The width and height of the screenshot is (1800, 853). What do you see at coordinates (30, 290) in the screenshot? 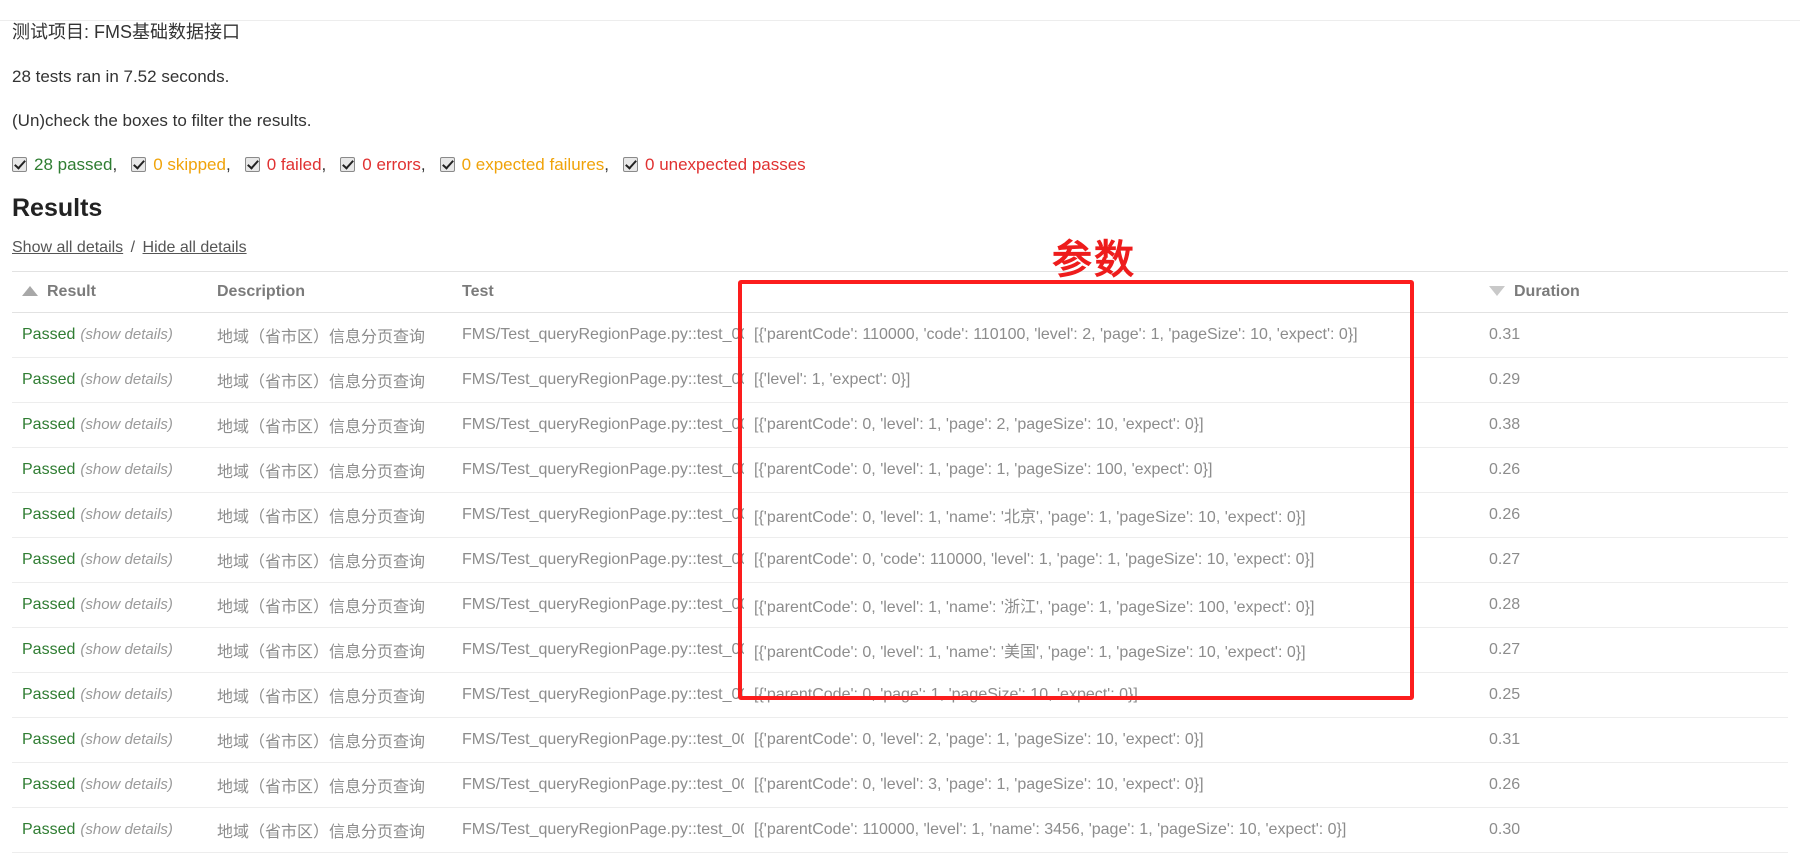
I see `sort-ascending-icon` at bounding box center [30, 290].